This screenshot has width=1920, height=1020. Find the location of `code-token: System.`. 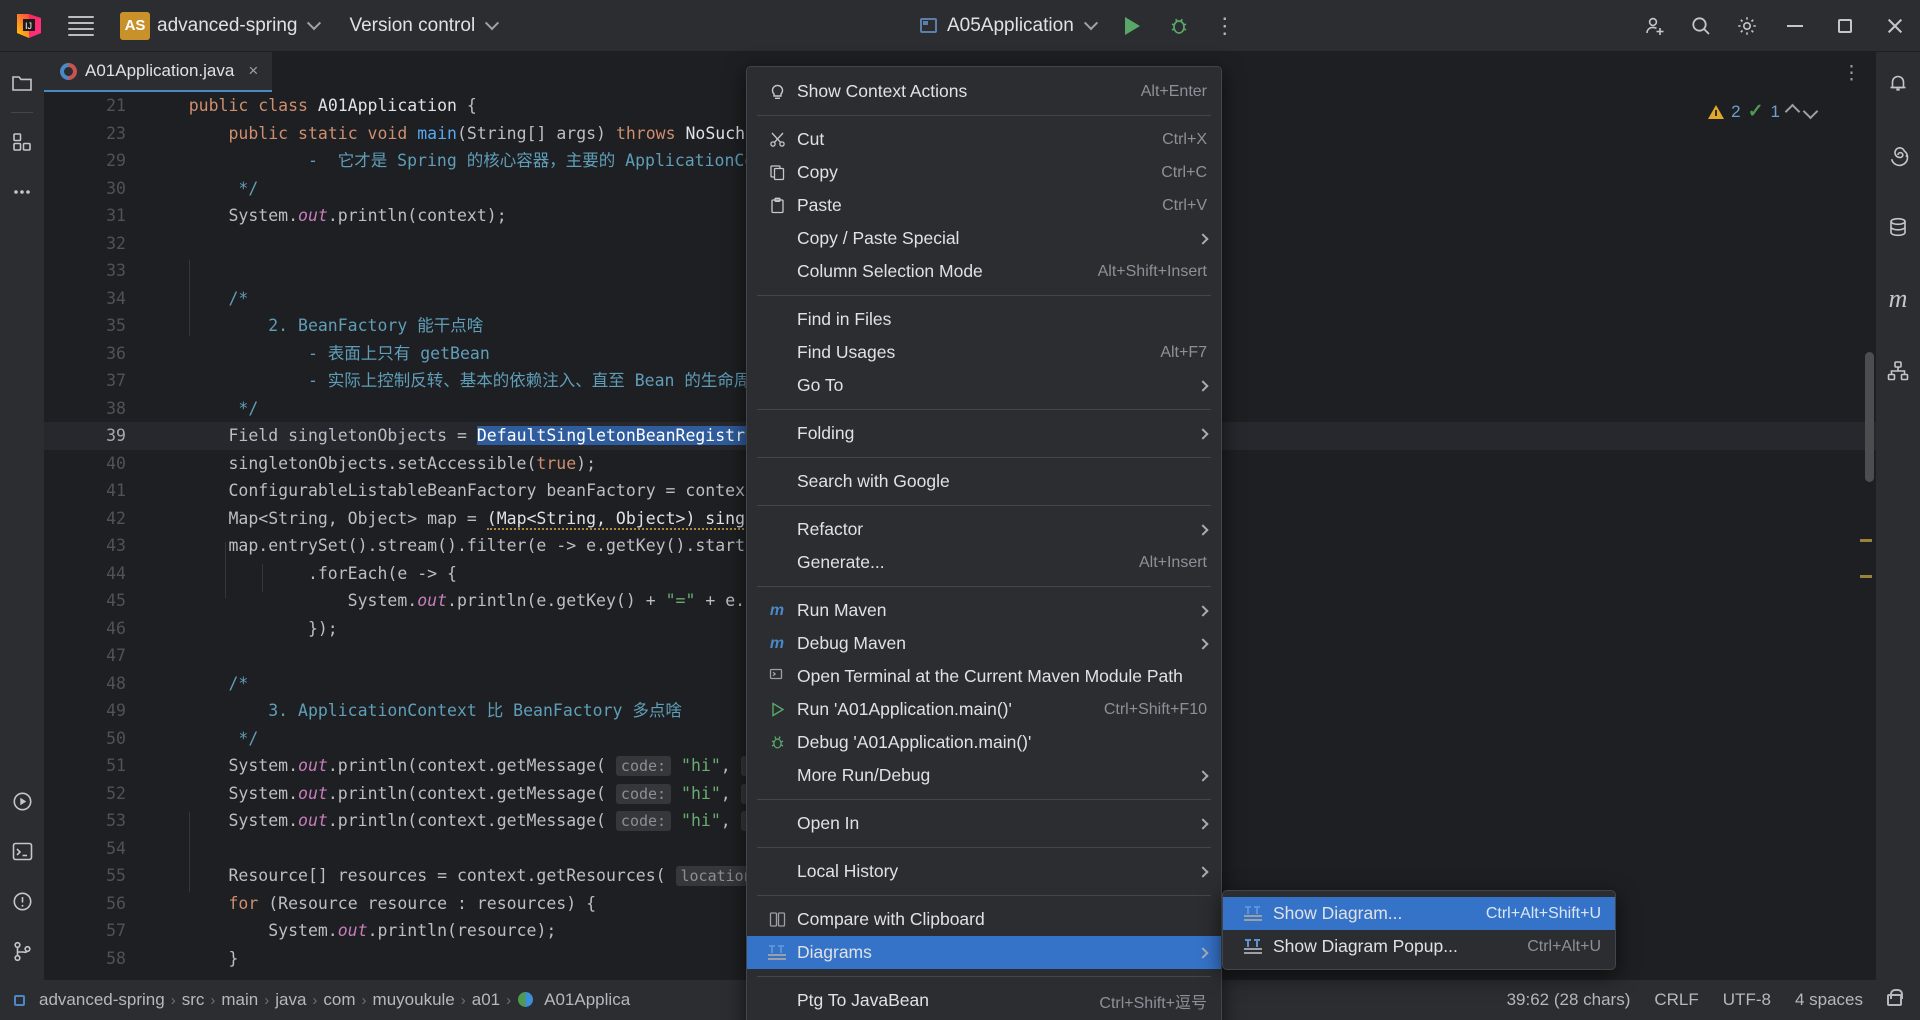

code-token: System. is located at coordinates (224, 793).